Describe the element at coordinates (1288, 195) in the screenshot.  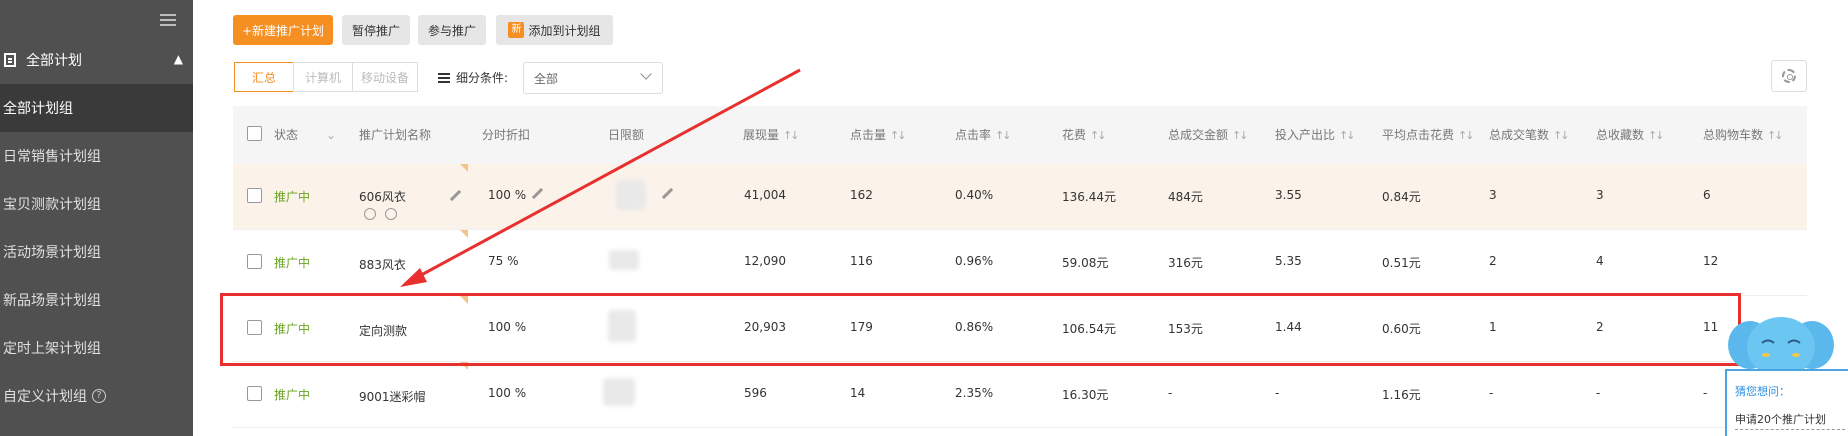
I see `roi-value: 3.55` at that location.